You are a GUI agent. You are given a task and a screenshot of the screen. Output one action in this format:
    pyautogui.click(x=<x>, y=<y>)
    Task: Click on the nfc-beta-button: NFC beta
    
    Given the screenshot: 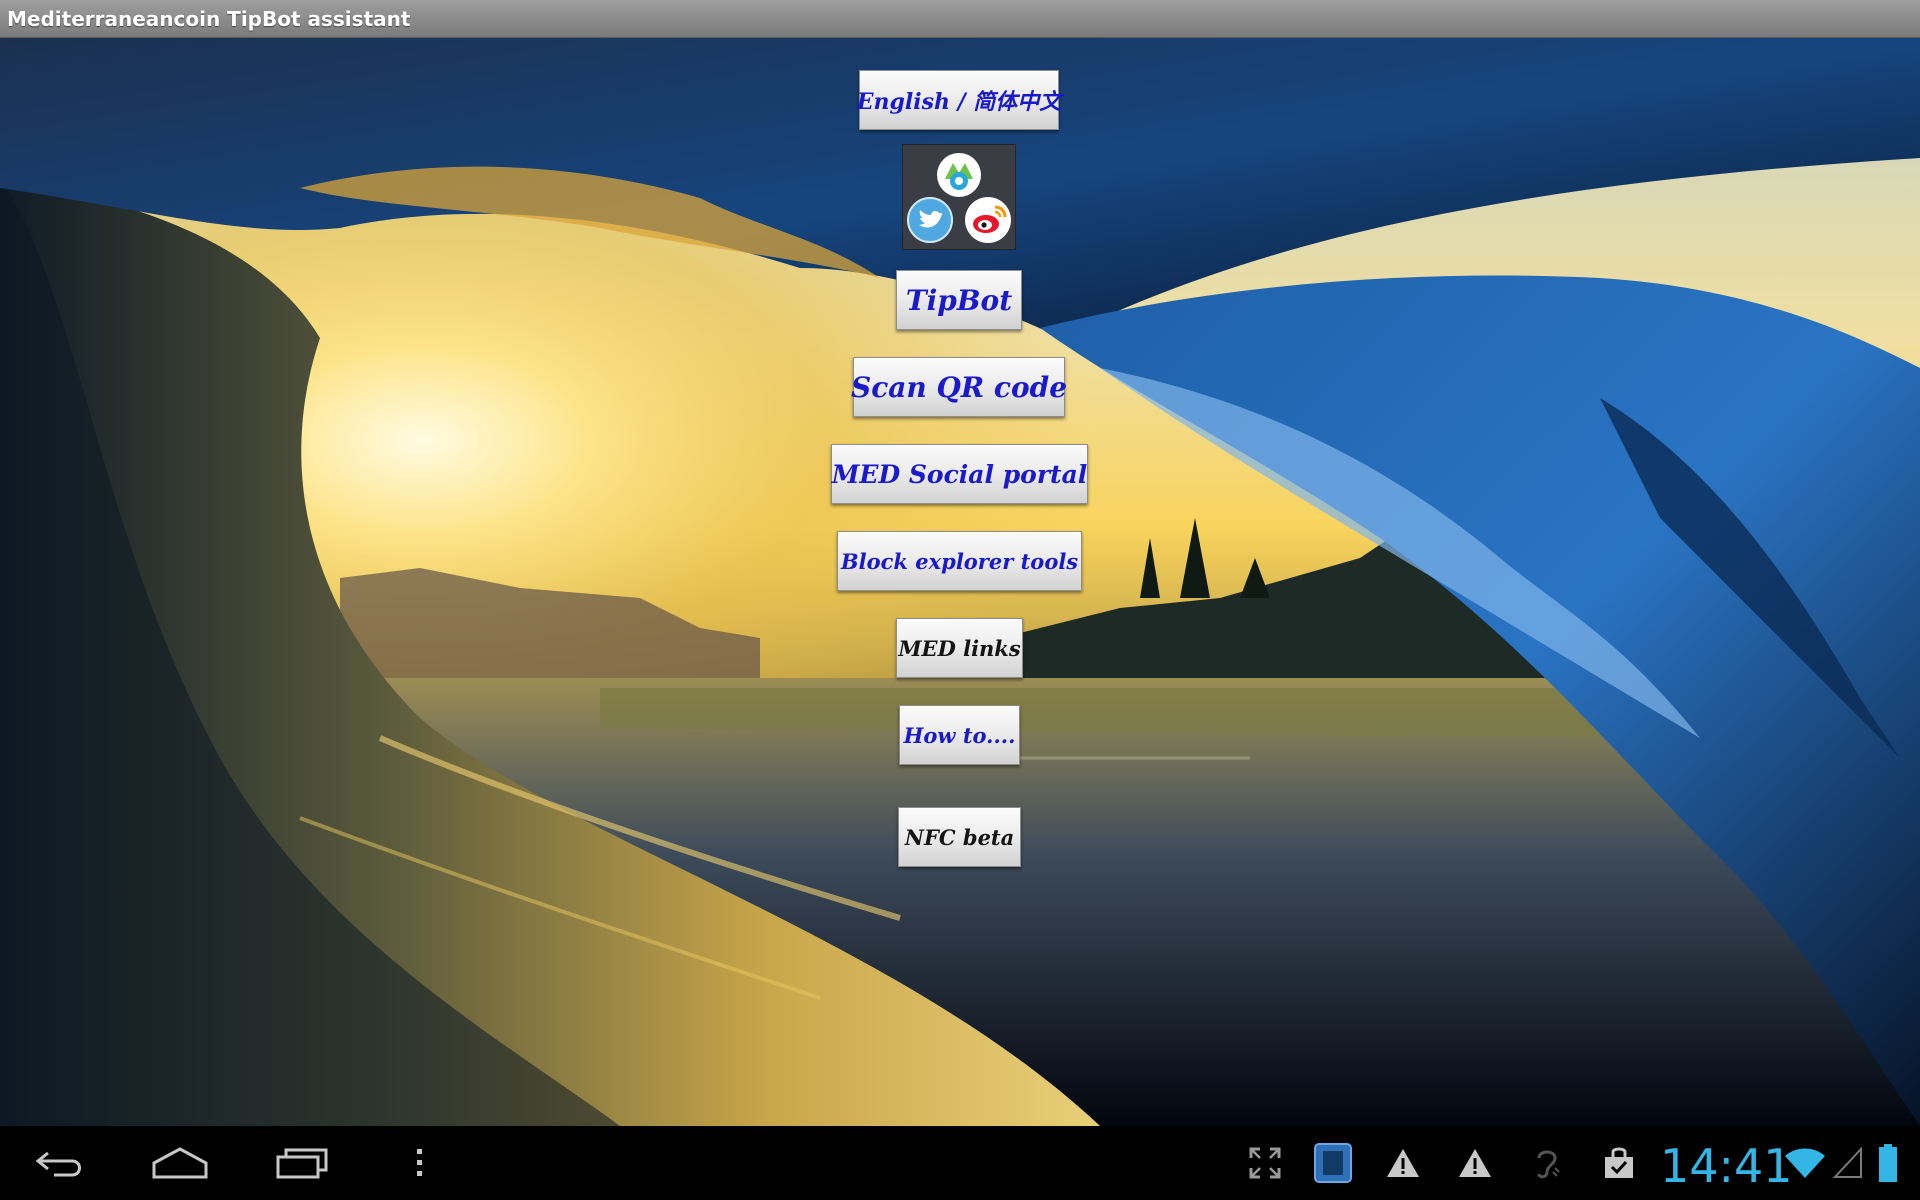 What is the action you would take?
    pyautogui.click(x=959, y=837)
    